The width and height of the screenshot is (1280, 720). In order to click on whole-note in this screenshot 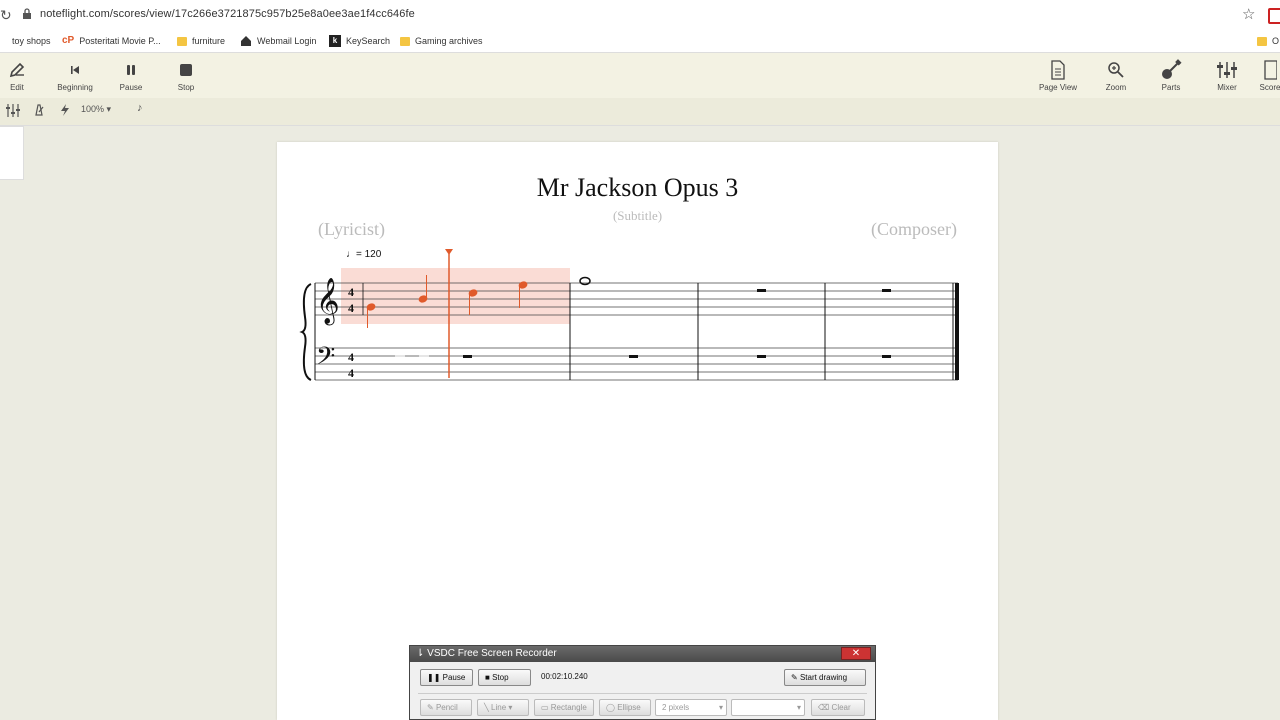, I will do `click(585, 281)`.